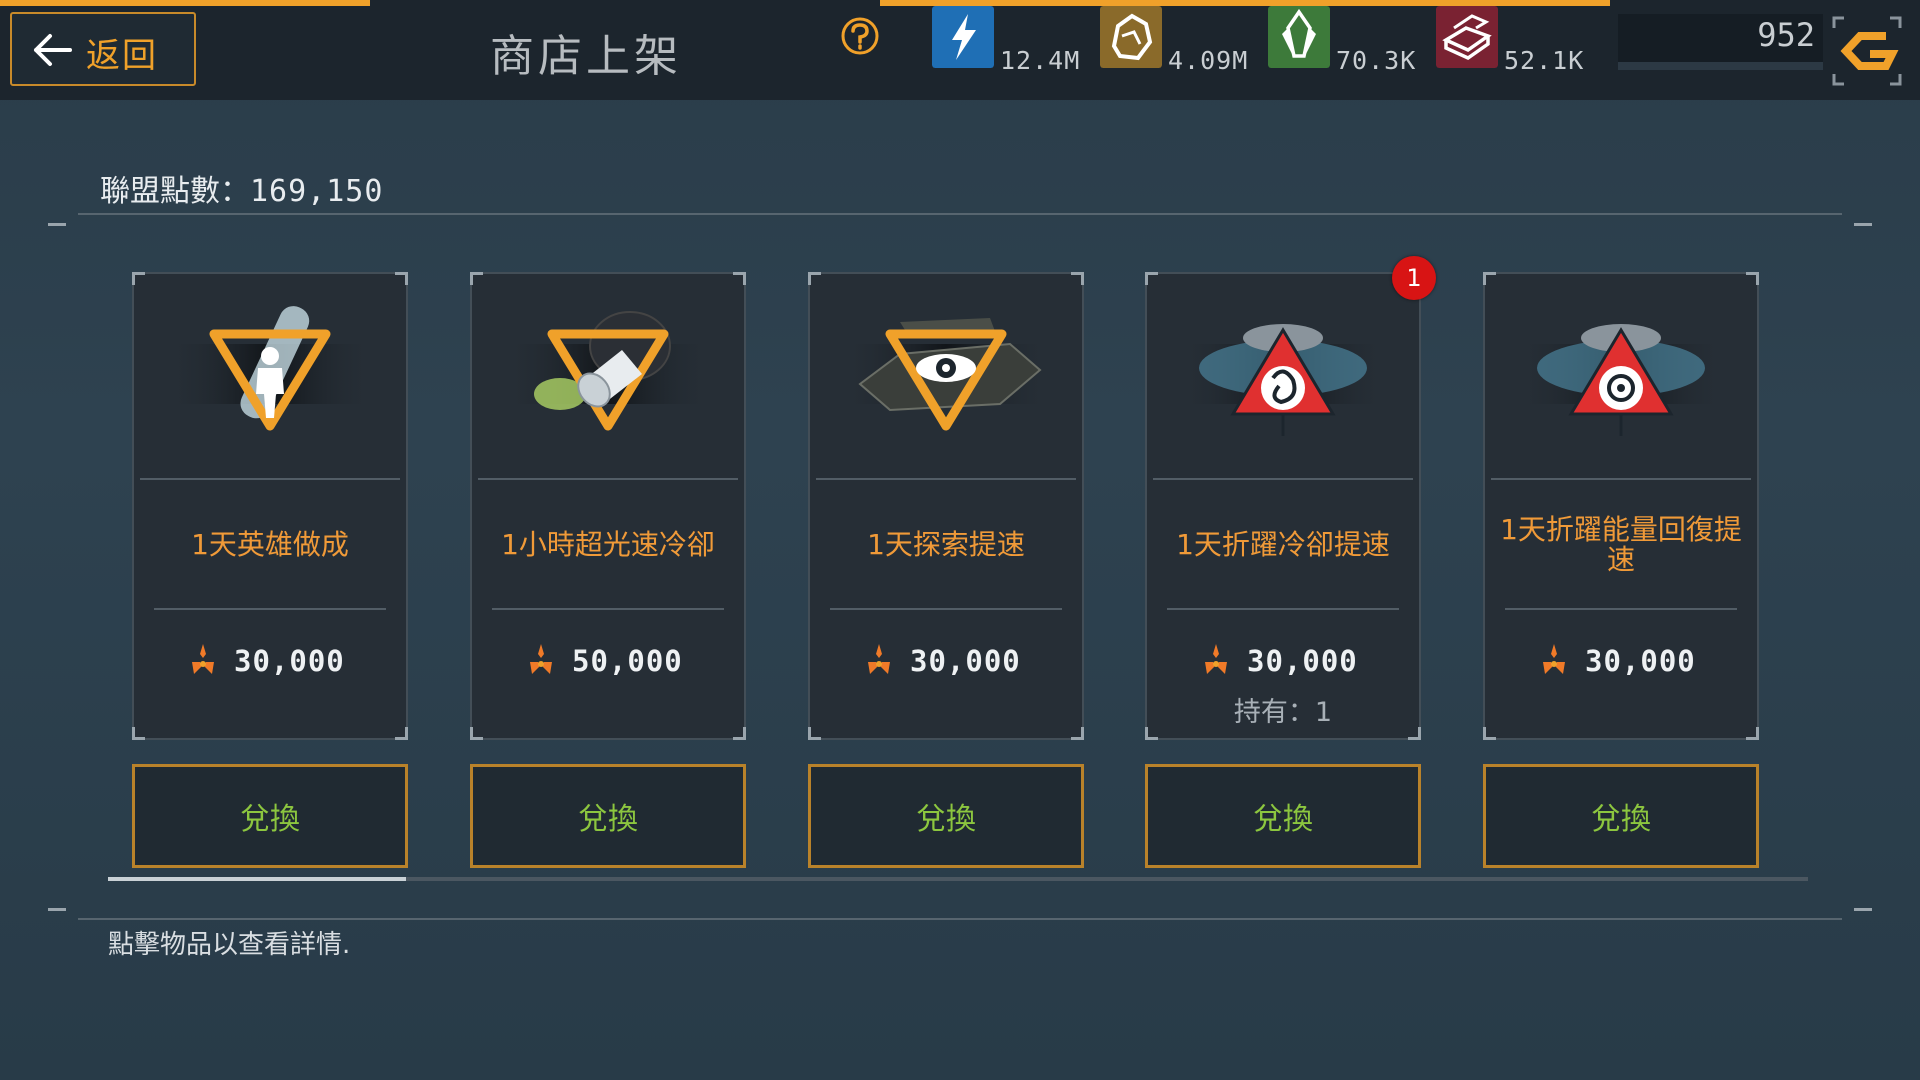 Image resolution: width=1920 pixels, height=1080 pixels. I want to click on item-owned: 持有：1, so click(1283, 712).